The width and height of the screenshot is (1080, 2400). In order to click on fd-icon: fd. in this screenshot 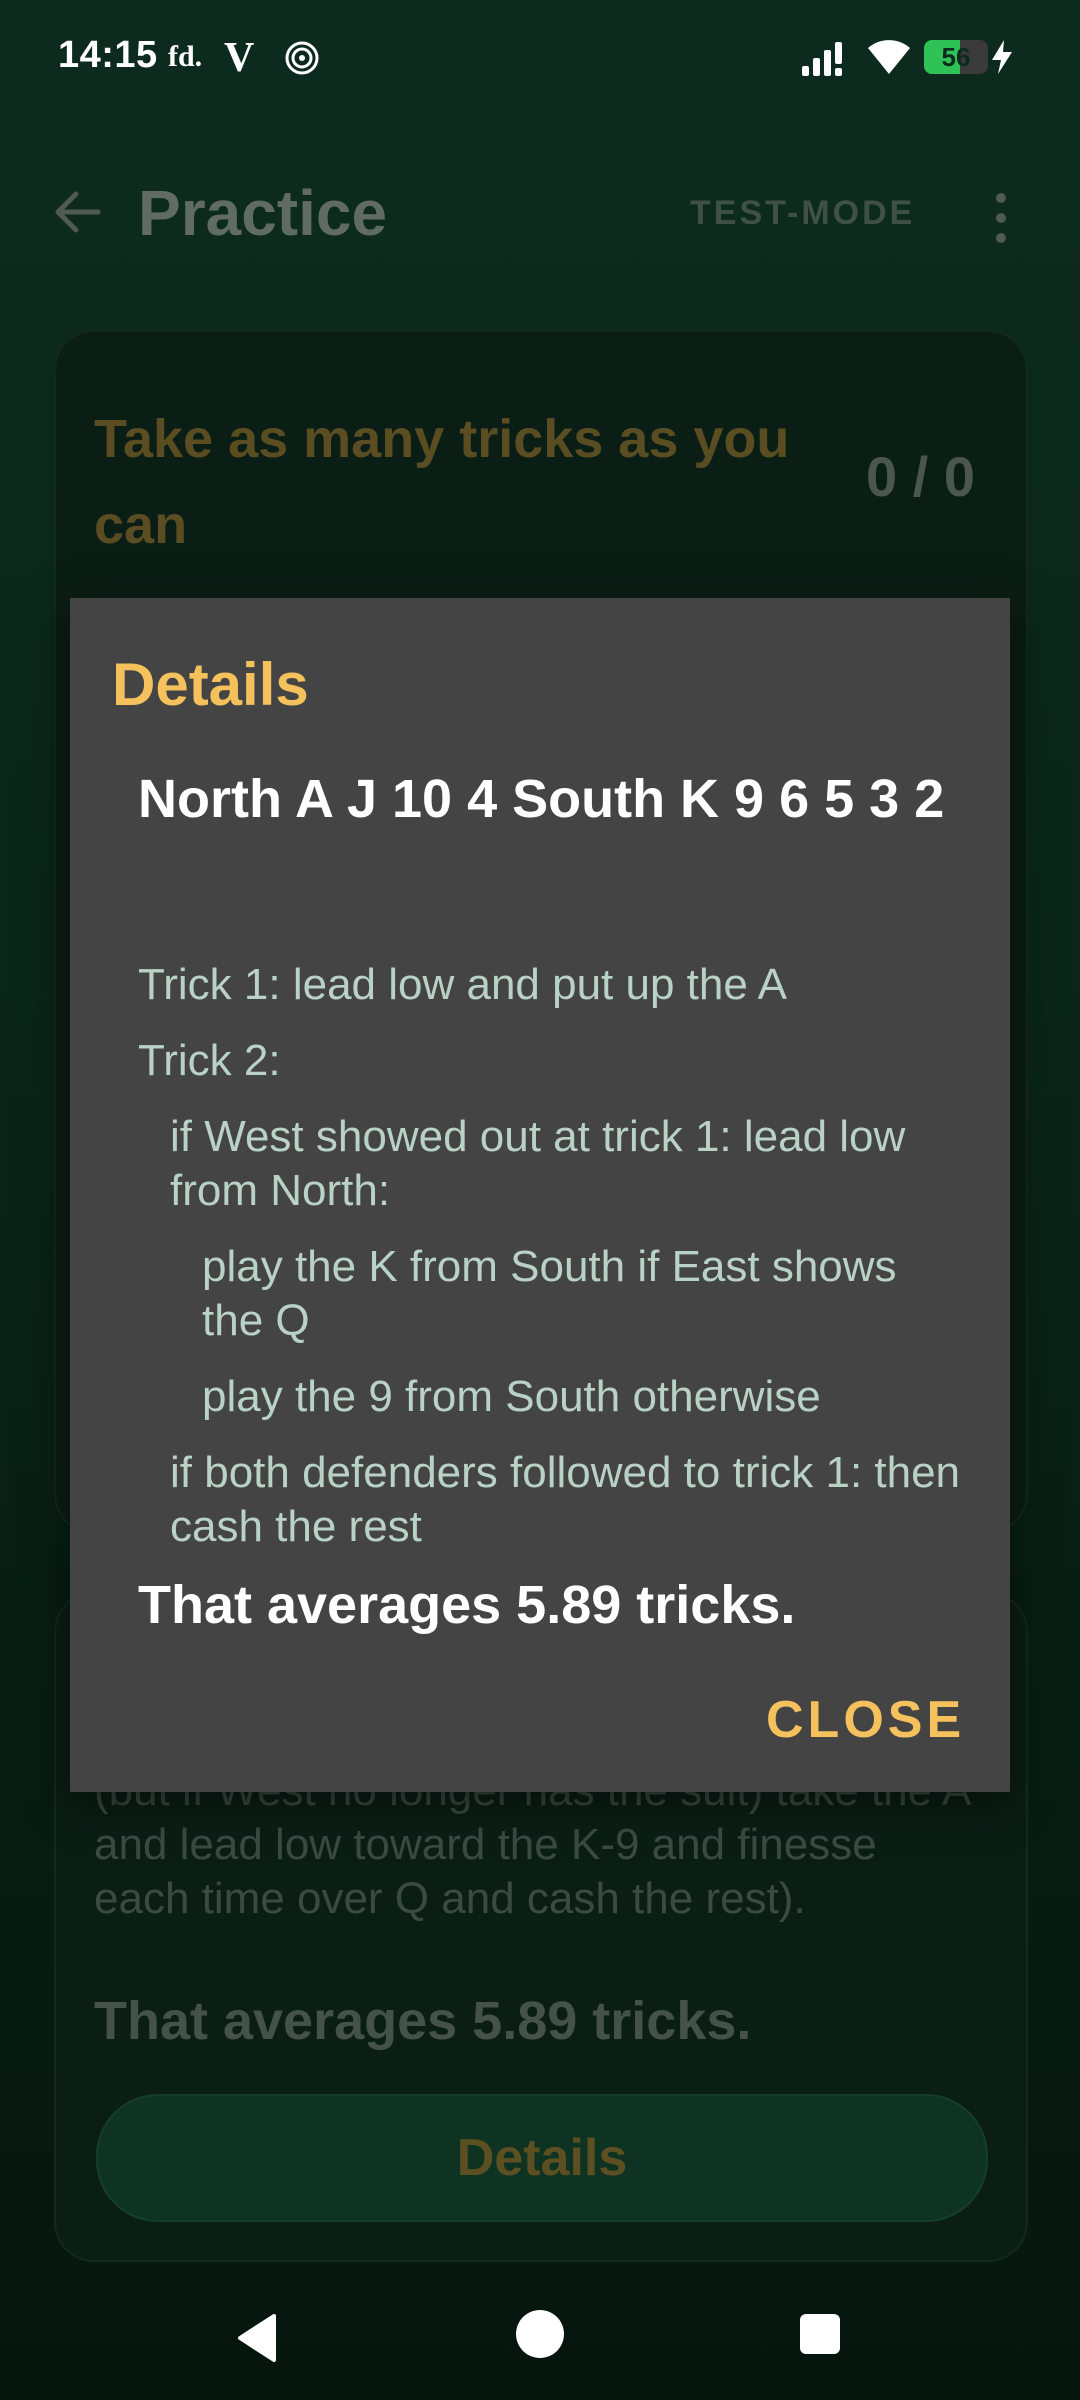, I will do `click(185, 56)`.